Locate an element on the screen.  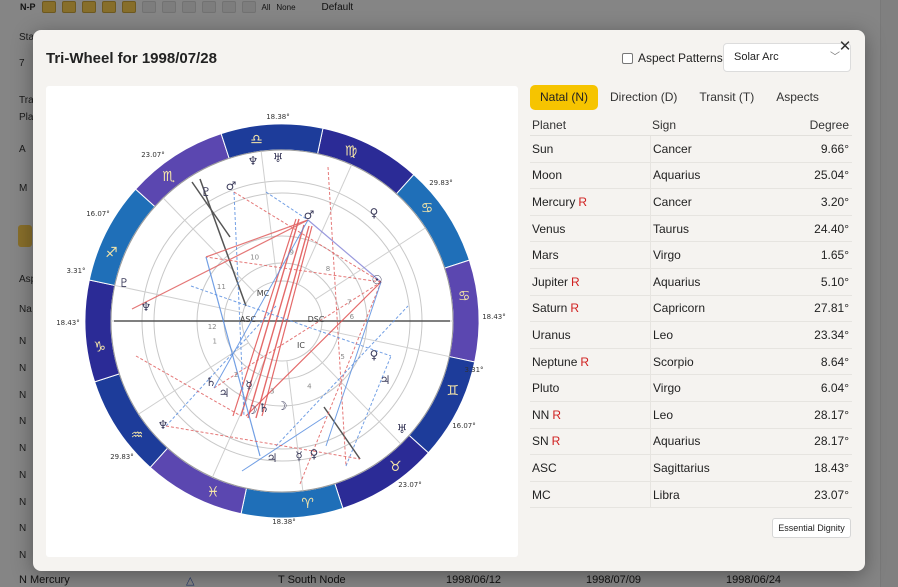
sign-cell: Libra is located at coordinates (710, 494).